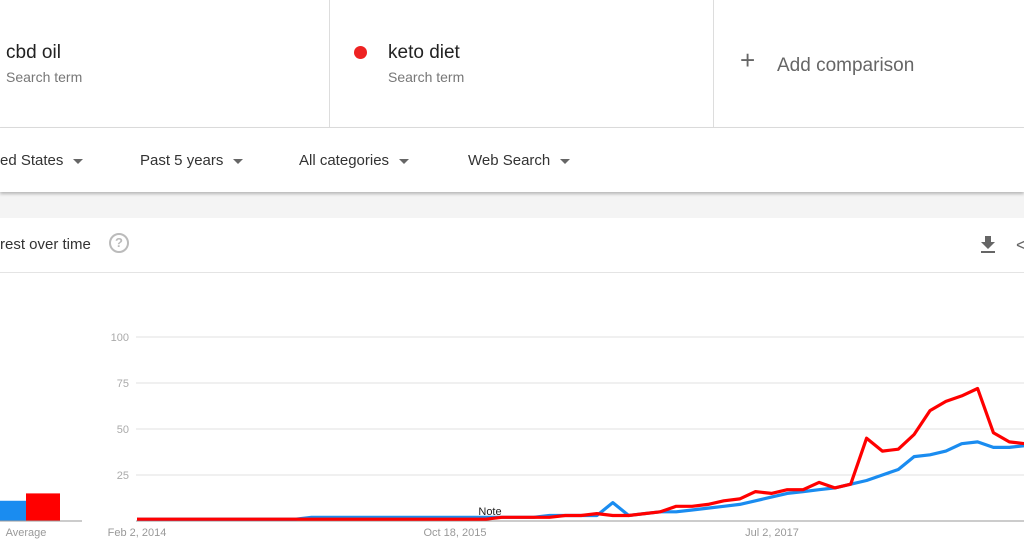 This screenshot has width=1024, height=544. What do you see at coordinates (32, 160) in the screenshot?
I see `region-label: ed States` at bounding box center [32, 160].